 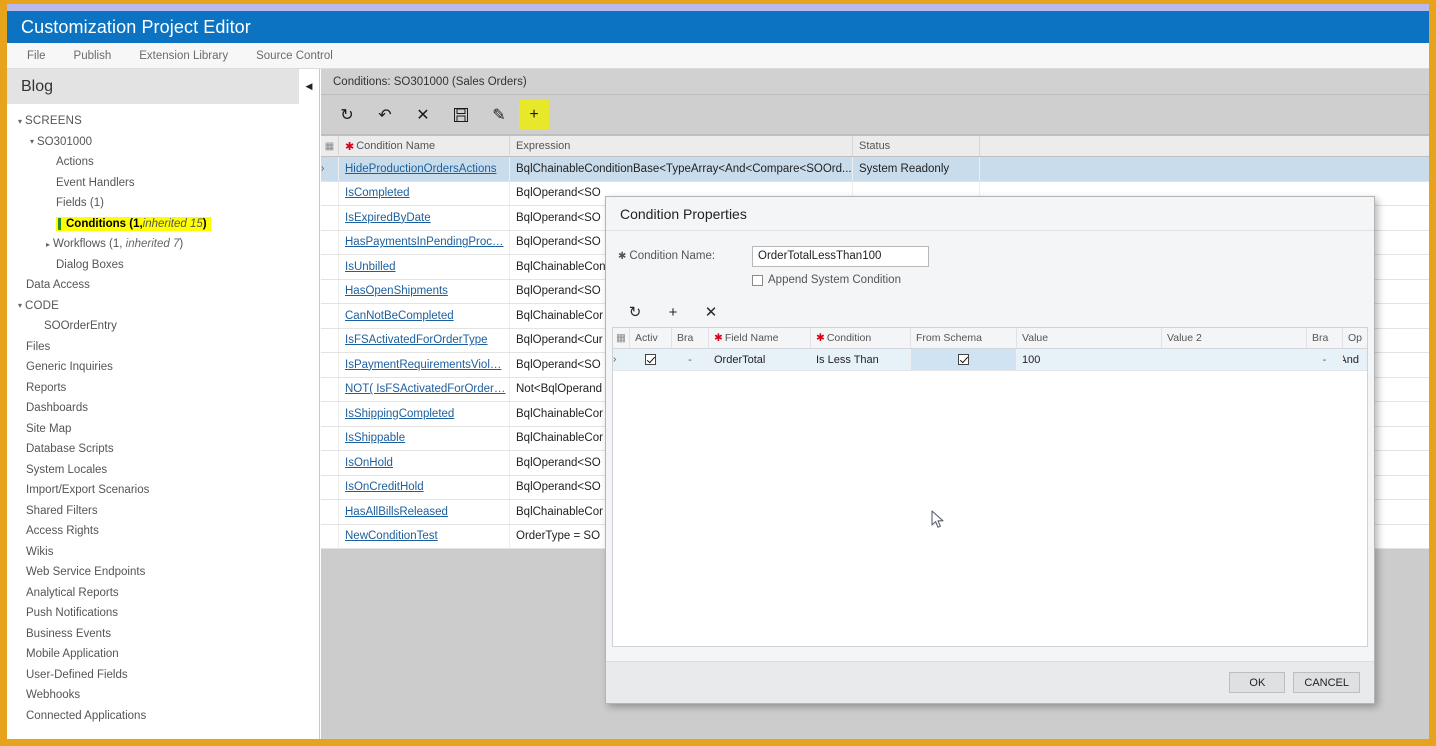 What do you see at coordinates (163, 388) in the screenshot?
I see `sidebar-item-reports: Reports` at bounding box center [163, 388].